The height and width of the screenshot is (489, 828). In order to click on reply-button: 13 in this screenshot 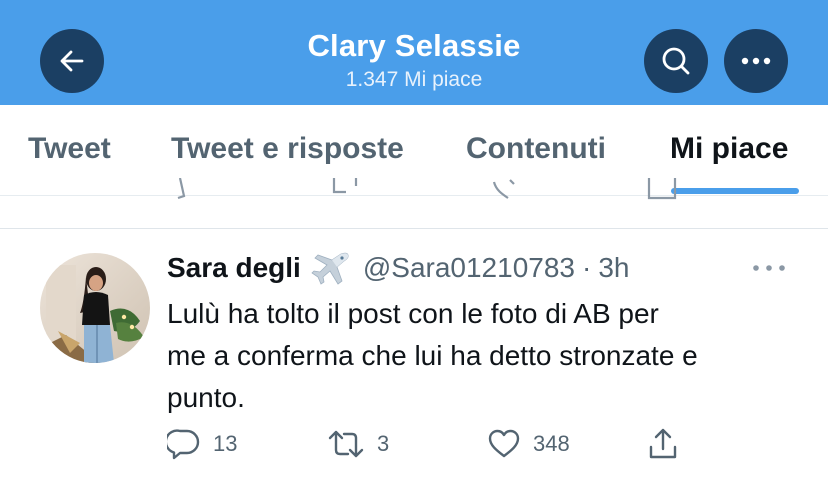, I will do `click(202, 444)`.